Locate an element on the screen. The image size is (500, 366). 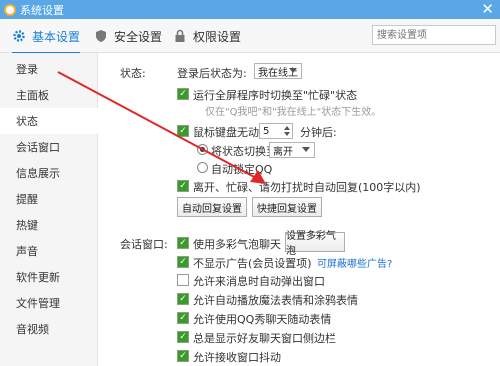
login-status-label: 登录后状态为: is located at coordinates (212, 73).